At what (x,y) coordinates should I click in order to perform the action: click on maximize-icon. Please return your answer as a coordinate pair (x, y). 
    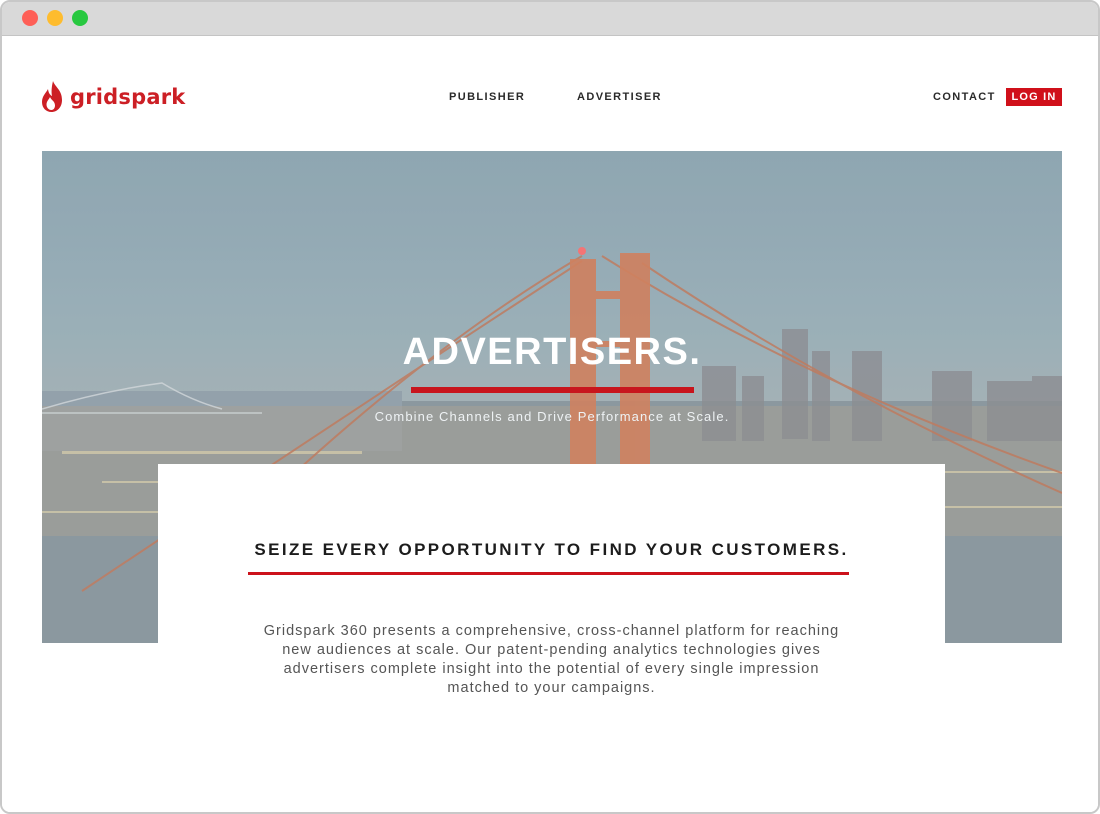
    Looking at the image, I should click on (80, 18).